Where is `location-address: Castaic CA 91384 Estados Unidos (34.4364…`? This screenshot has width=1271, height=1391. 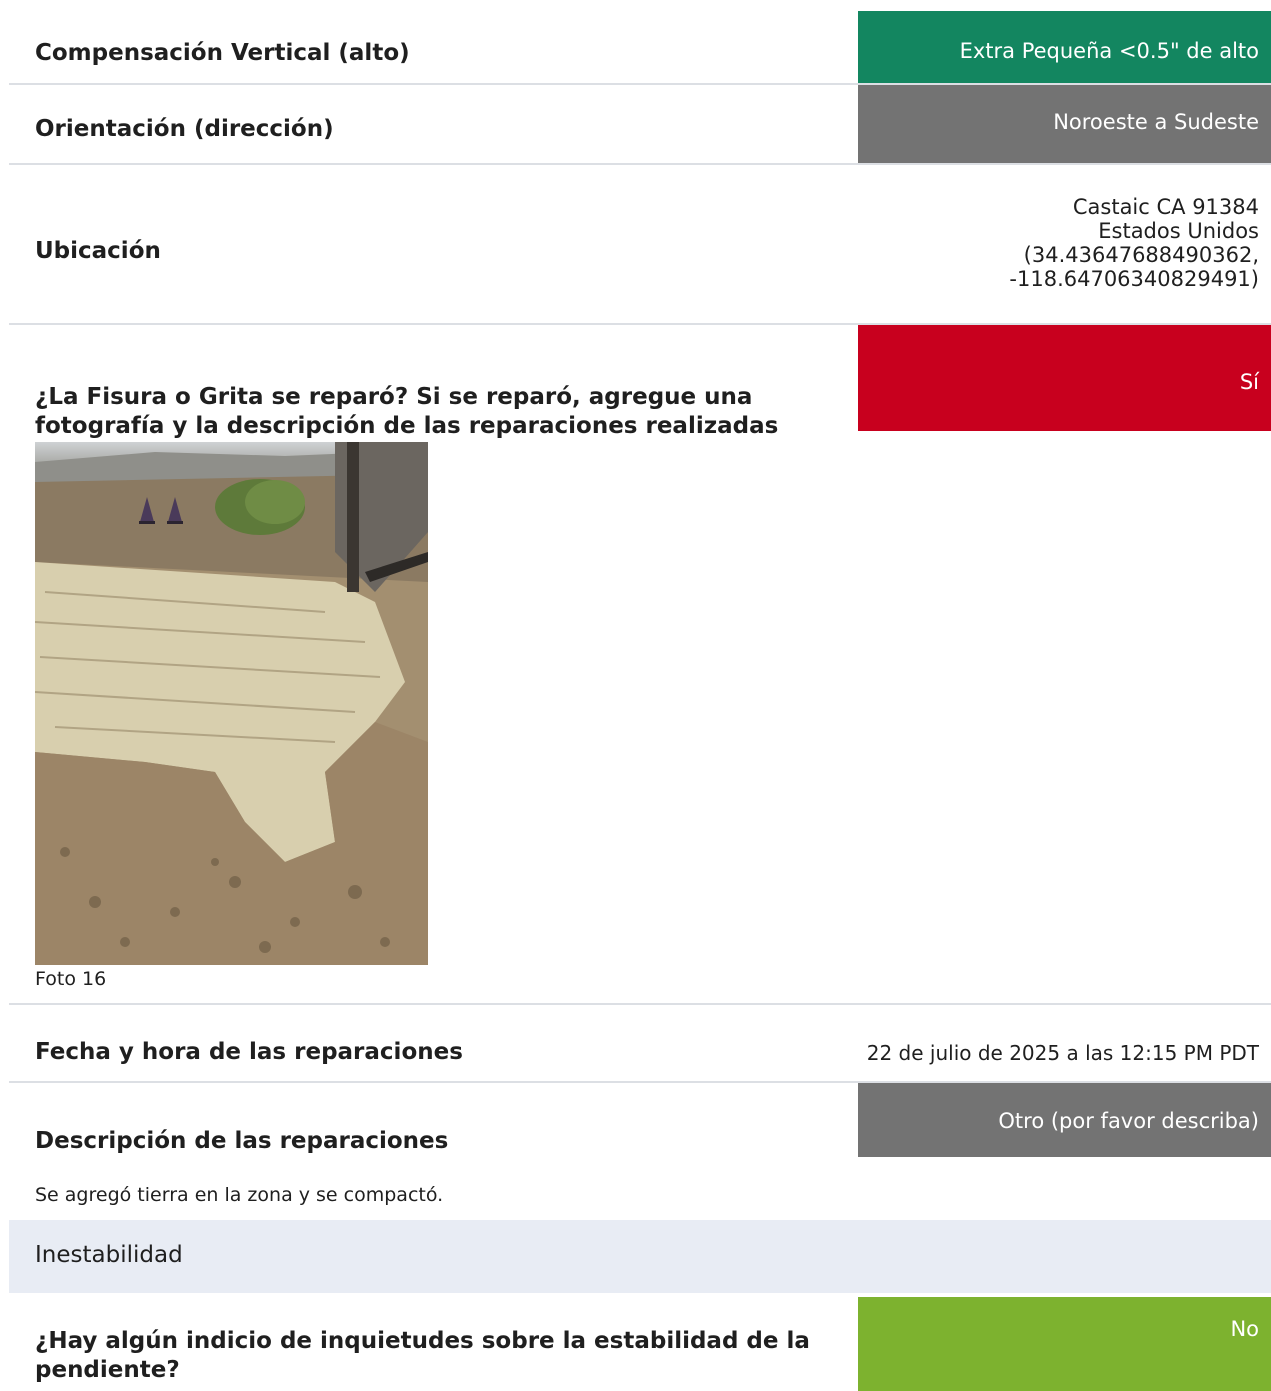
location-address: Castaic CA 91384 Estados Unidos (34.4364… is located at coordinates (1134, 243).